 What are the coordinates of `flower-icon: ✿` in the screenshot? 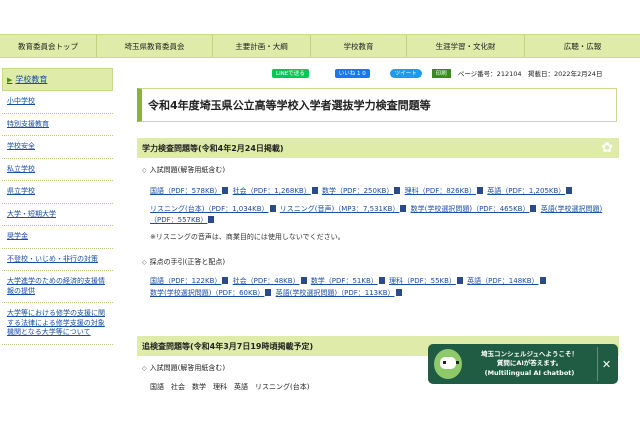 It's located at (607, 148).